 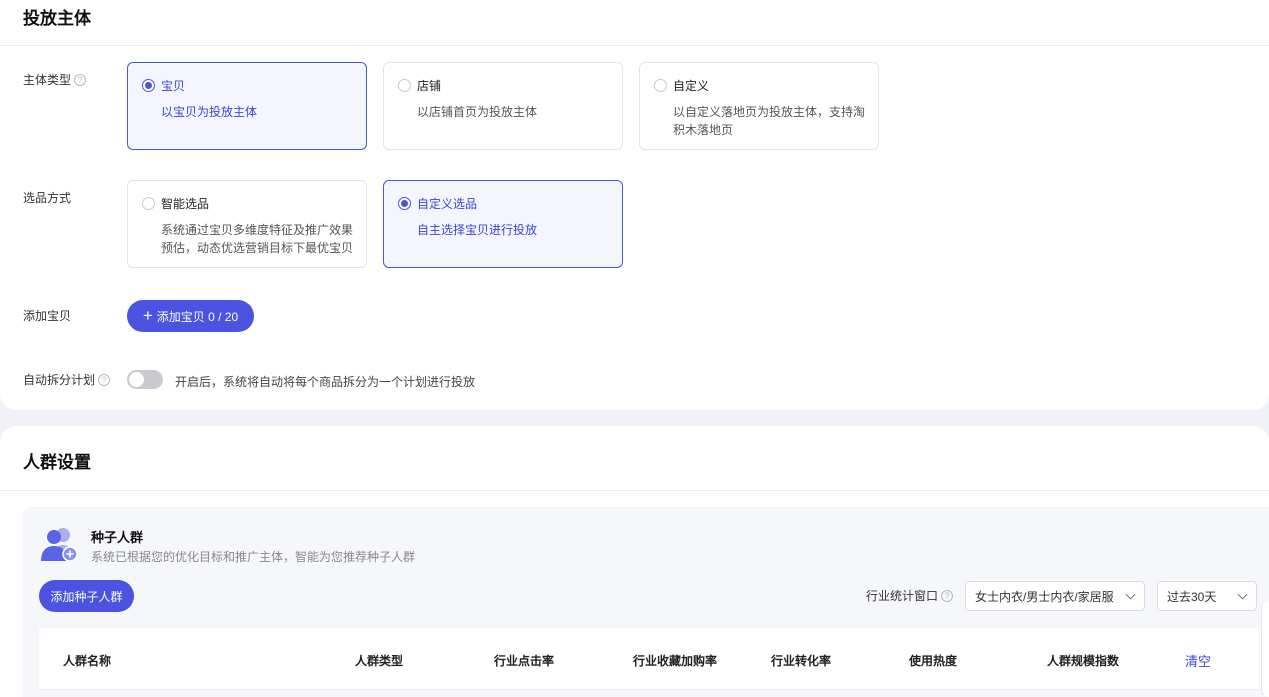 What do you see at coordinates (59, 380) in the screenshot?
I see `auto-split-label-text: 自动拆分计划` at bounding box center [59, 380].